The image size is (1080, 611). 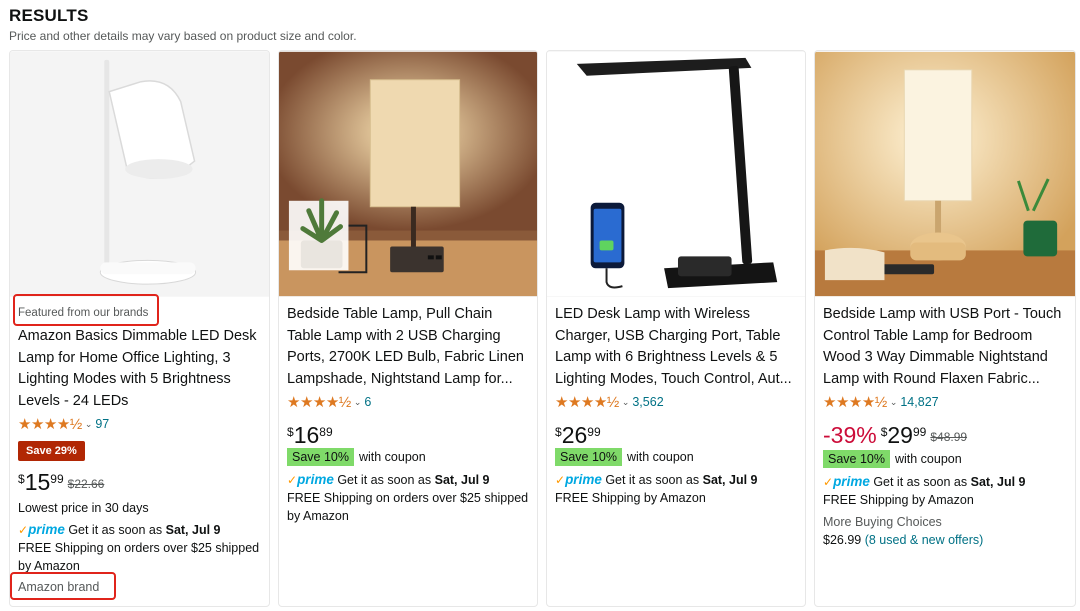 What do you see at coordinates (139, 424) in the screenshot?
I see `rating-row: ★★★★½ ⌄ 97` at bounding box center [139, 424].